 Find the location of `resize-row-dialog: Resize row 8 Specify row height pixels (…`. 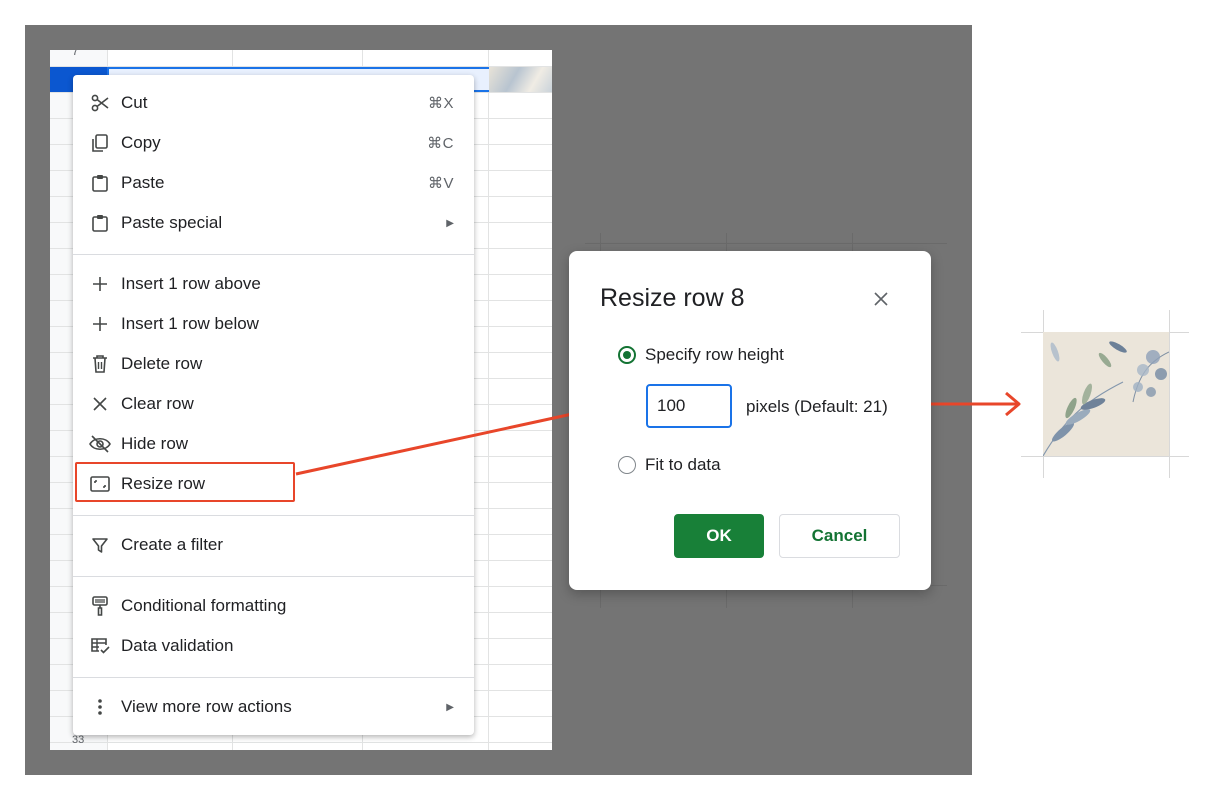

resize-row-dialog: Resize row 8 Specify row height pixels (… is located at coordinates (750, 420).